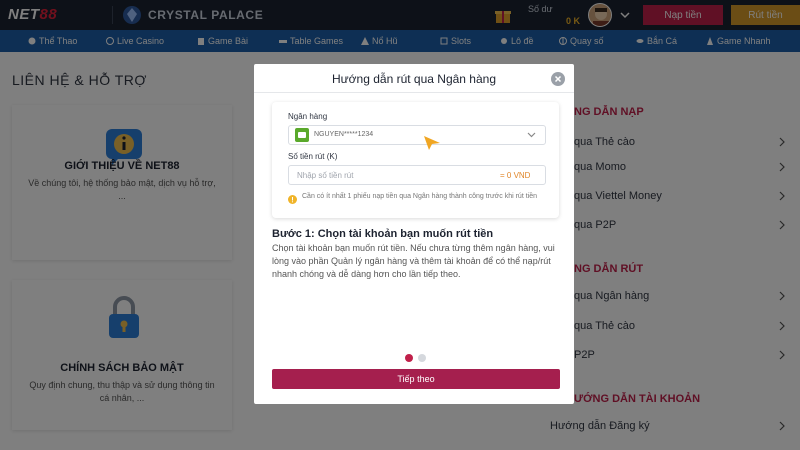  What do you see at coordinates (308, 116) in the screenshot?
I see `bank-label: Ngân hàng` at bounding box center [308, 116].